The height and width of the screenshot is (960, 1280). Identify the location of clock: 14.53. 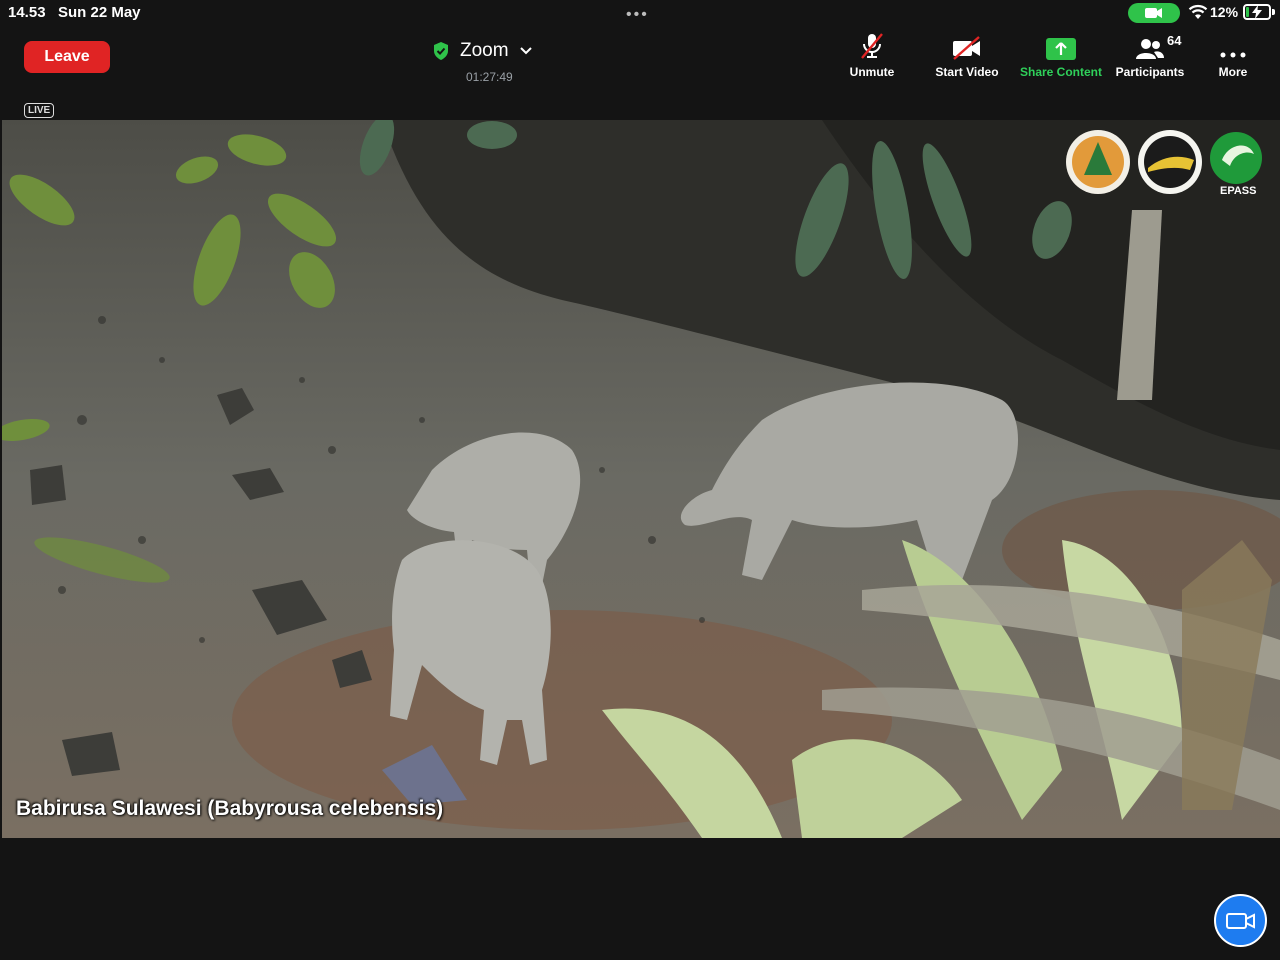
(27, 12).